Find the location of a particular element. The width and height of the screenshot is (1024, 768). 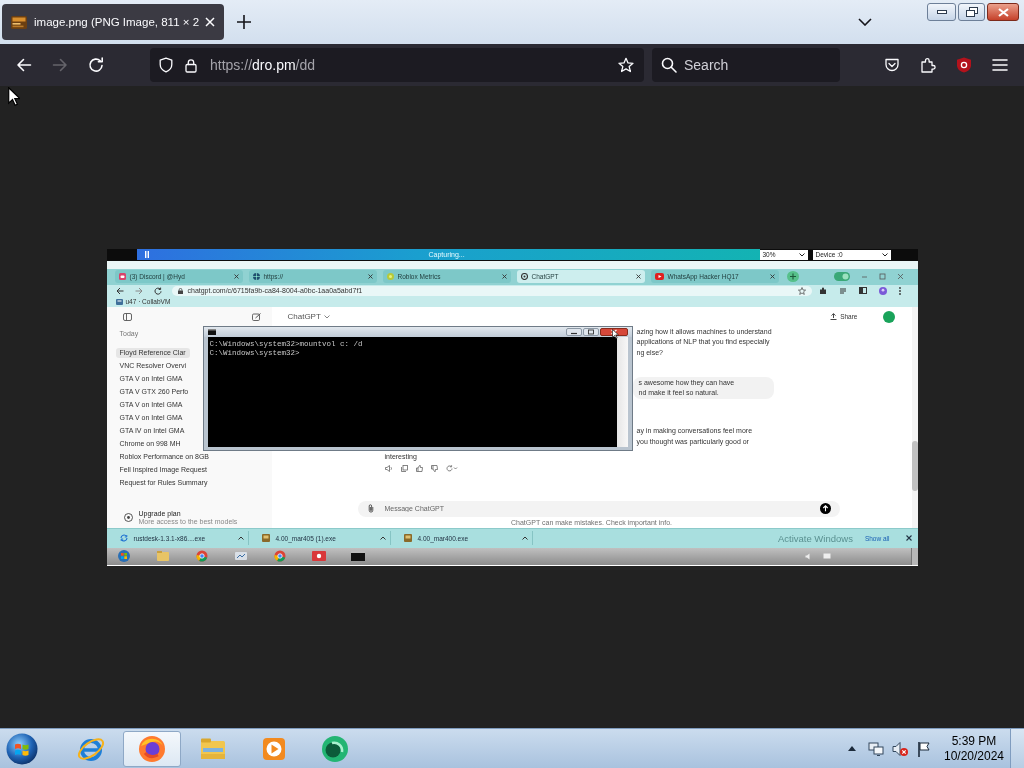

paperclip-icon is located at coordinates (370, 508).